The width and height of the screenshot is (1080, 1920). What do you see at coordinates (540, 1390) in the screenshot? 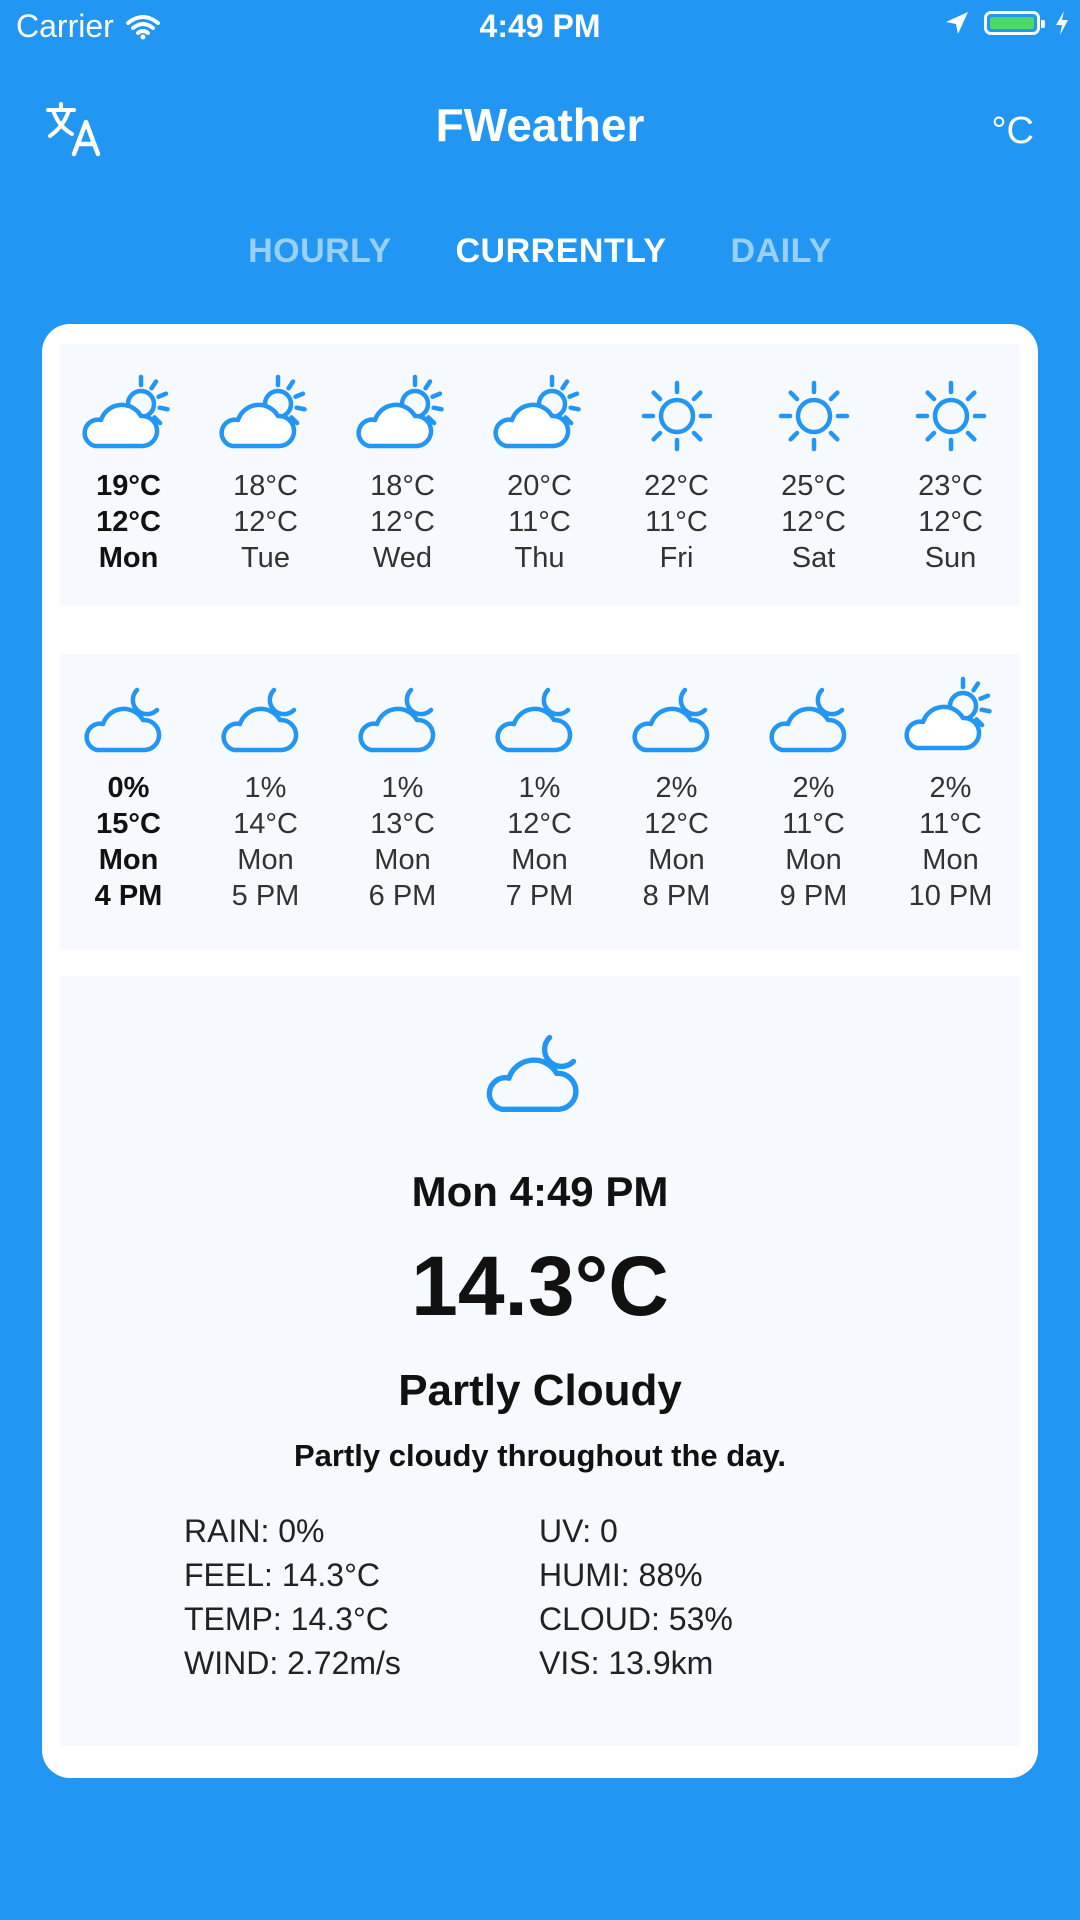
I see `current-condition: Partly Cloudy` at bounding box center [540, 1390].